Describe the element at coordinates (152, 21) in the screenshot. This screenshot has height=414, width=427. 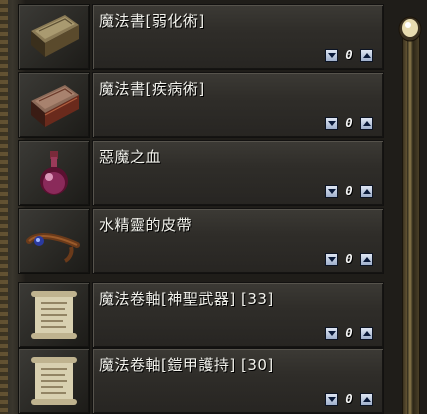
I see `item-name: 魔法書[弱化術]` at that location.